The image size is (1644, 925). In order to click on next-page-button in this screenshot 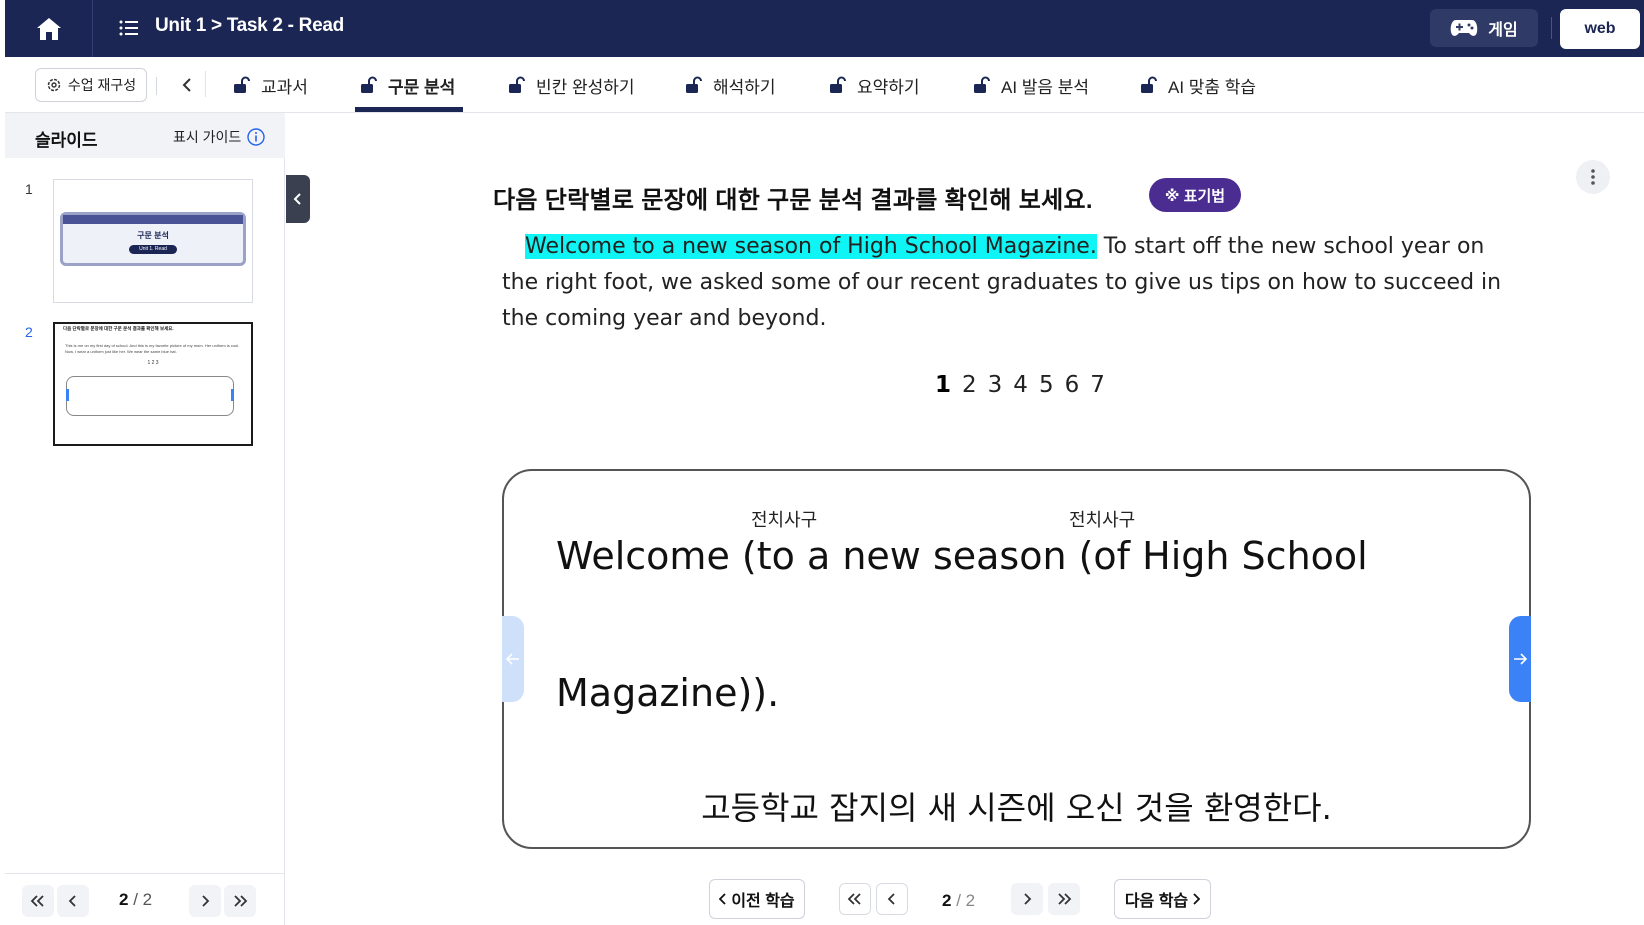, I will do `click(1027, 899)`.